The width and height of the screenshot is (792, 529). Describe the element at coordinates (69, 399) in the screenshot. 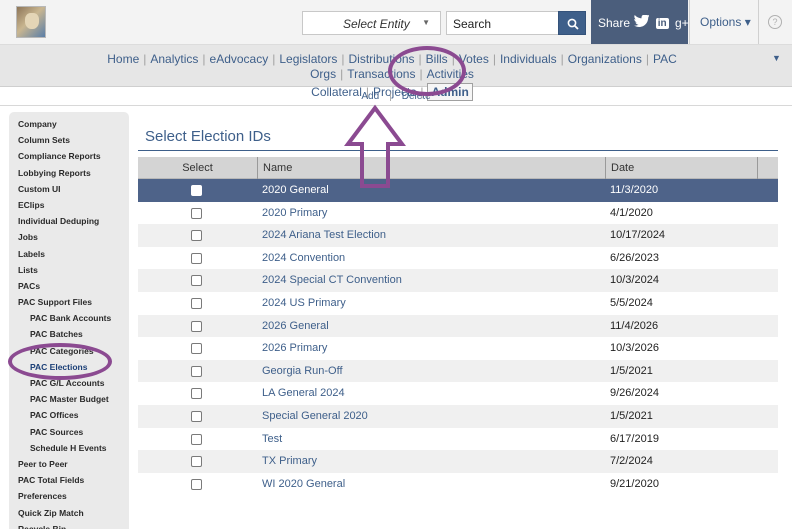

I see `sidebar-item-pac-master-budget: PAC Master Budget` at that location.